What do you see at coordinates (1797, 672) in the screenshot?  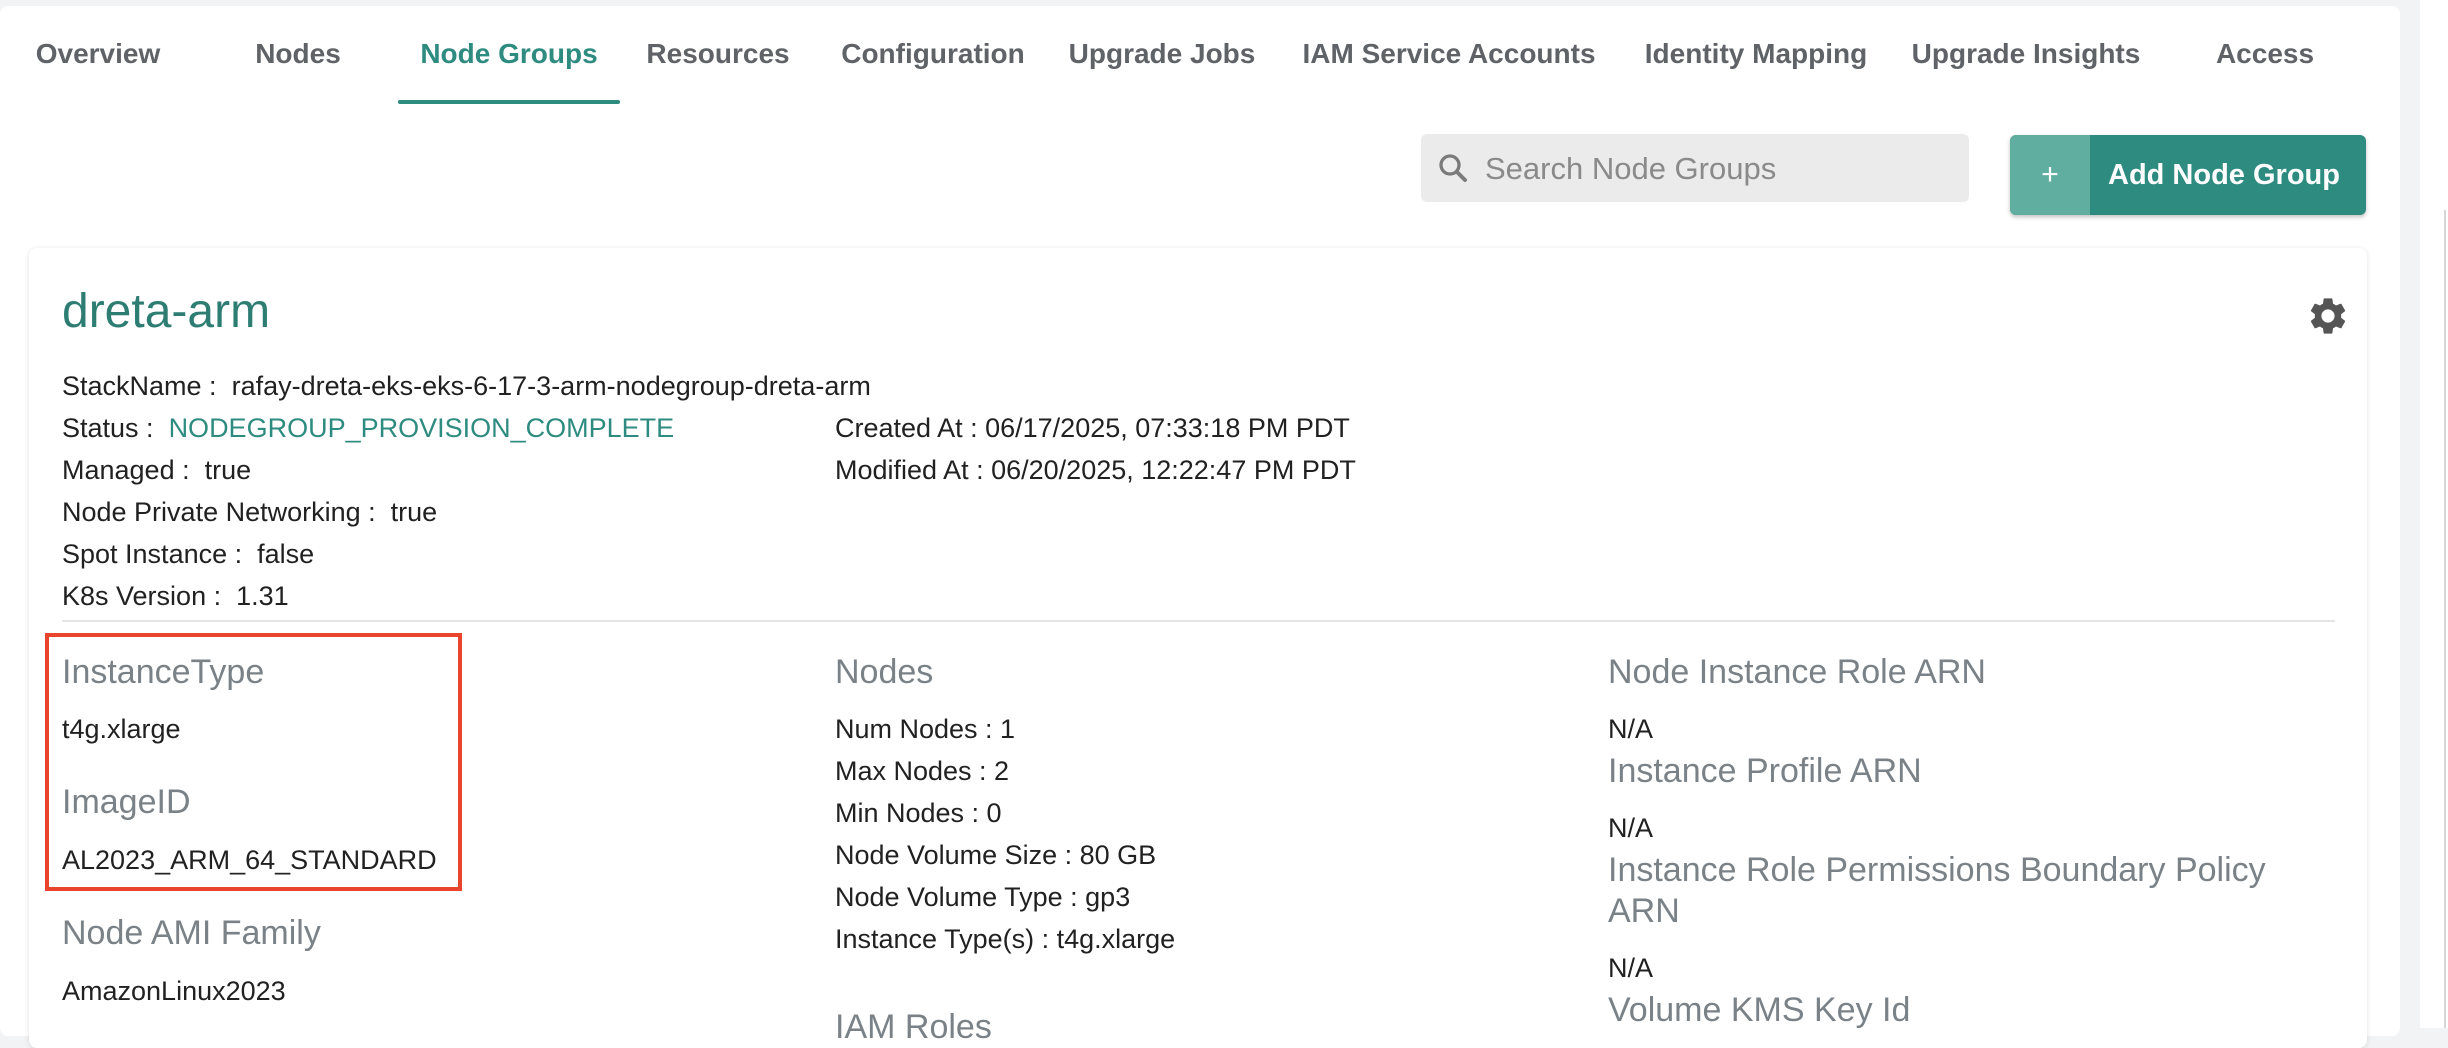 I see `node-instance-role-arn-heading: Node Instance Role ARN` at bounding box center [1797, 672].